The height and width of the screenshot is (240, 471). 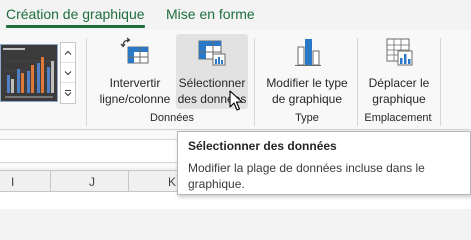 I want to click on more-chevron-icon, so click(x=68, y=93).